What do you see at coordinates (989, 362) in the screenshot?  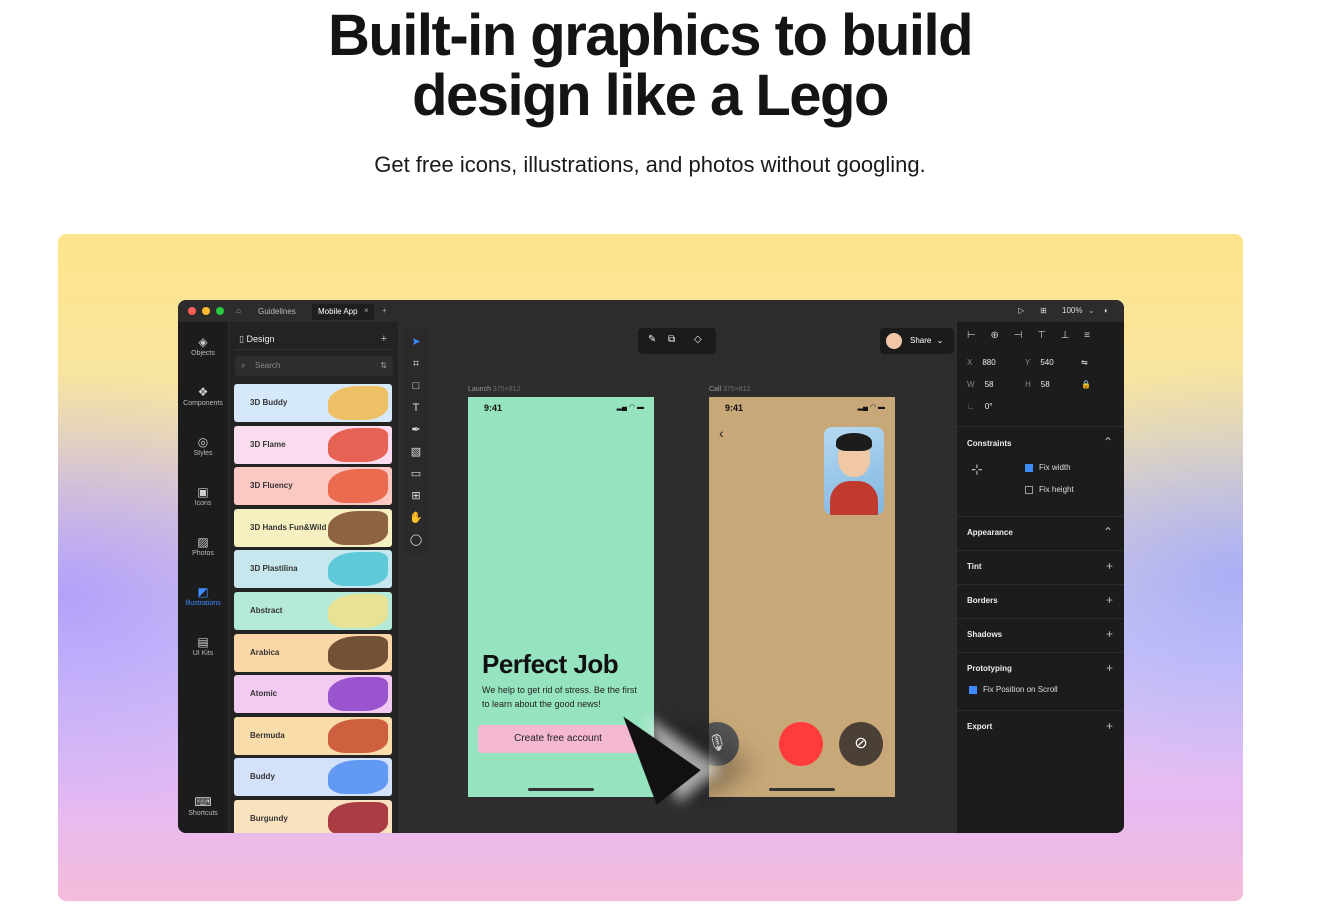 I see `x-value: 880` at bounding box center [989, 362].